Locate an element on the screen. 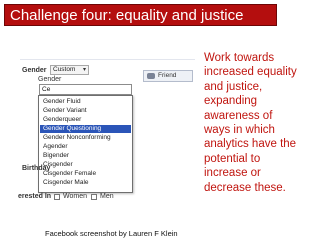 Image resolution: width=320 pixels, height=240 pixels. divider is located at coordinates (107, 59).